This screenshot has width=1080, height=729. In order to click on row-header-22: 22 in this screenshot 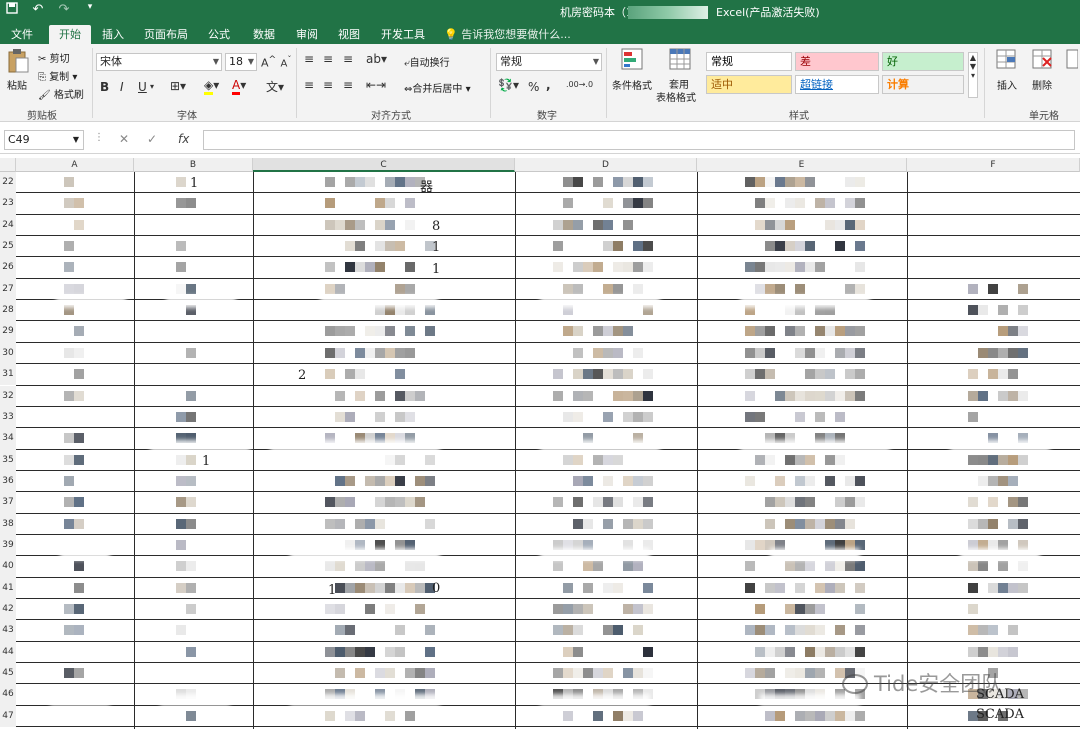, I will do `click(8, 183)`.